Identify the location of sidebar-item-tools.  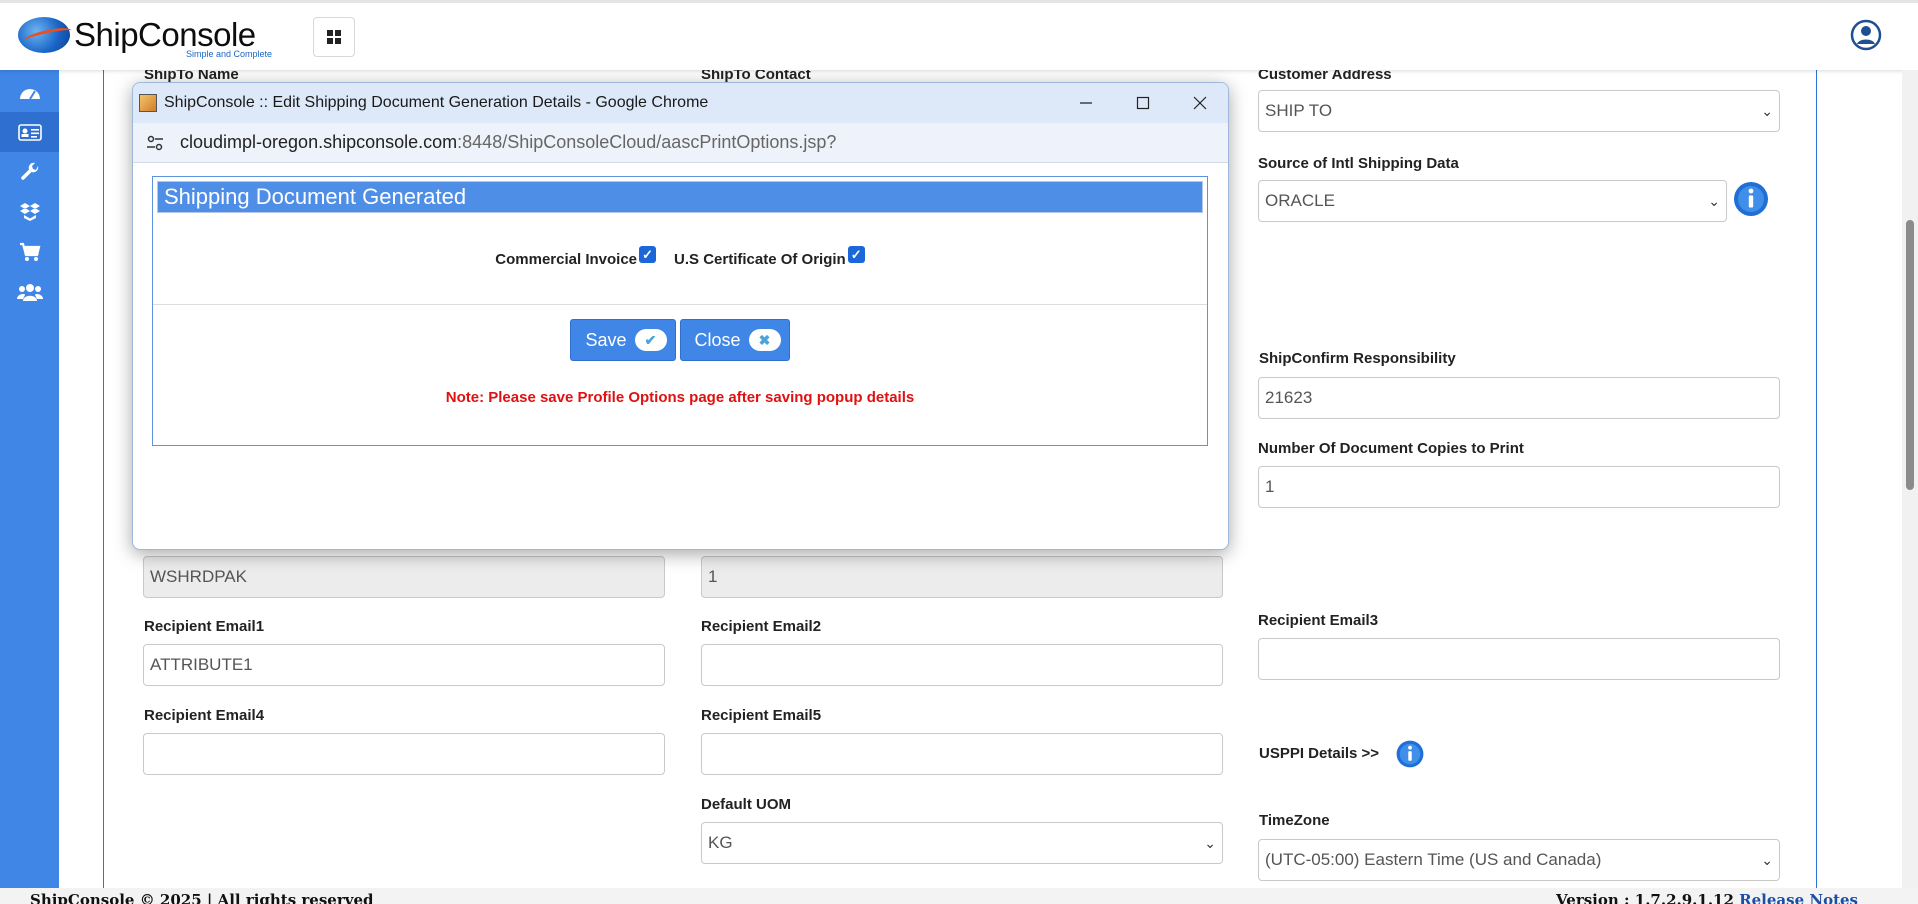
(29, 172).